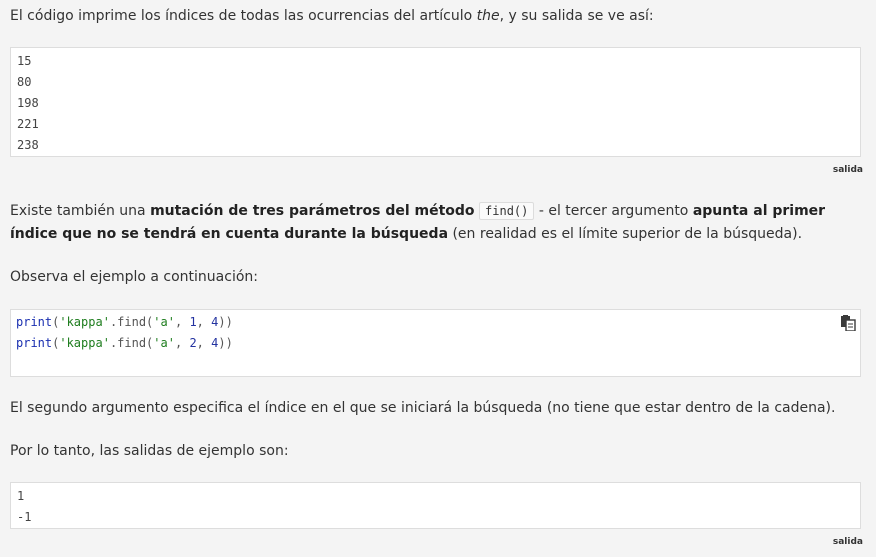  Describe the element at coordinates (193, 322) in the screenshot. I see `code-number: 1` at that location.